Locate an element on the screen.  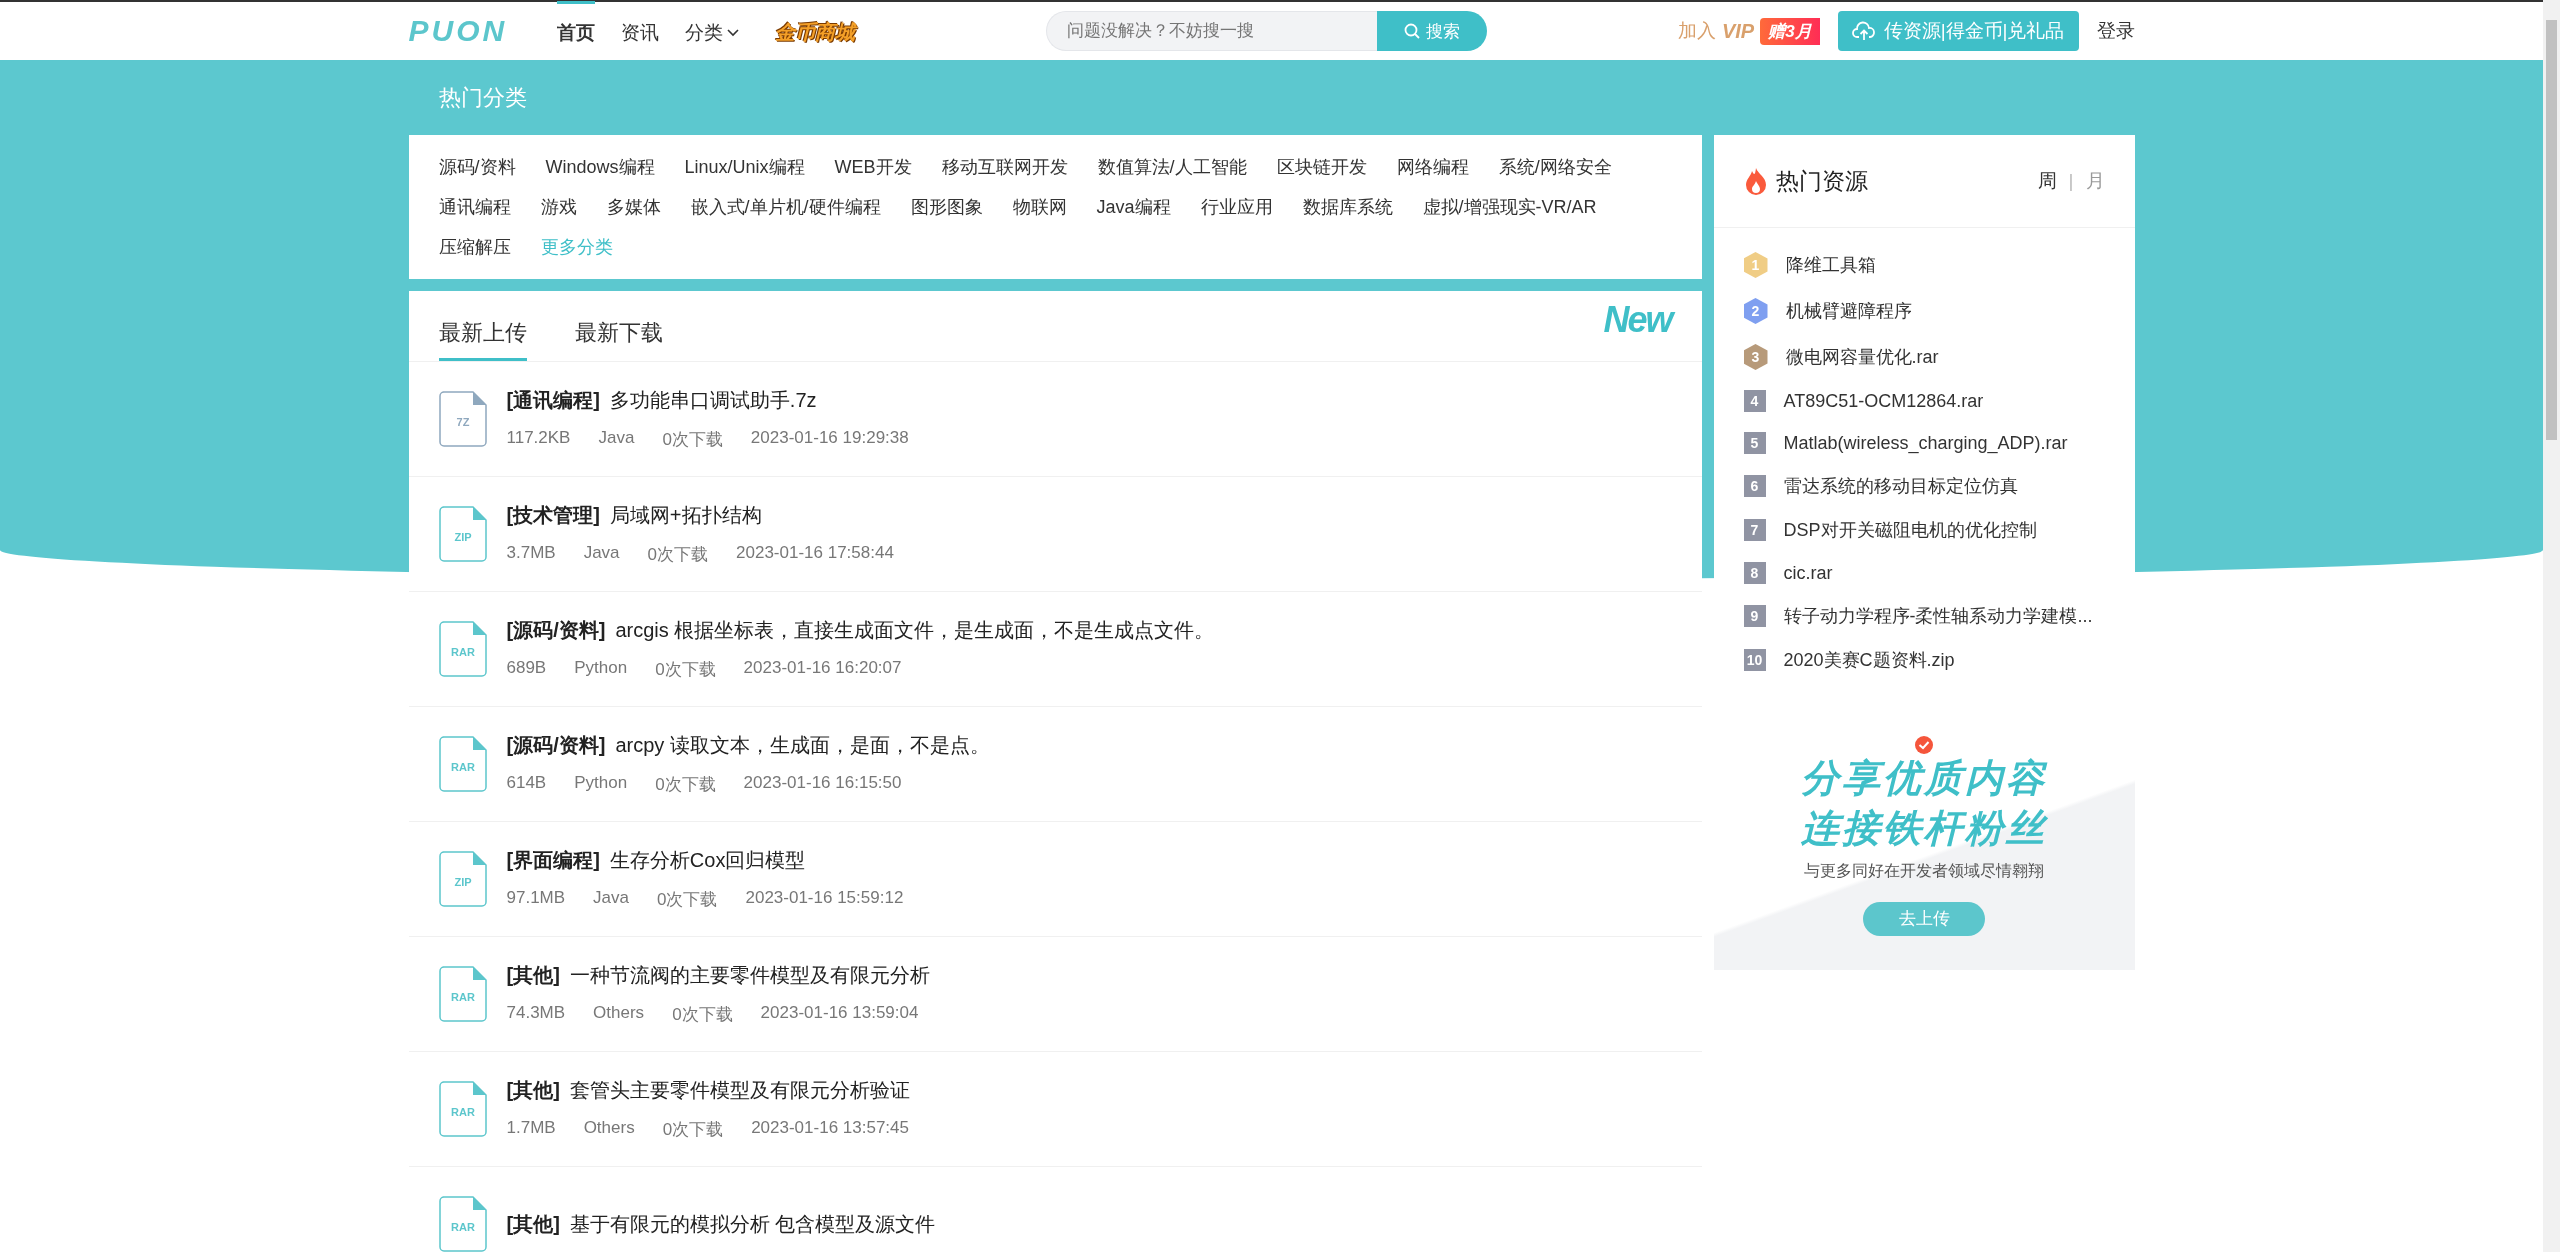
category-tag: [技术管理] is located at coordinates (553, 515).